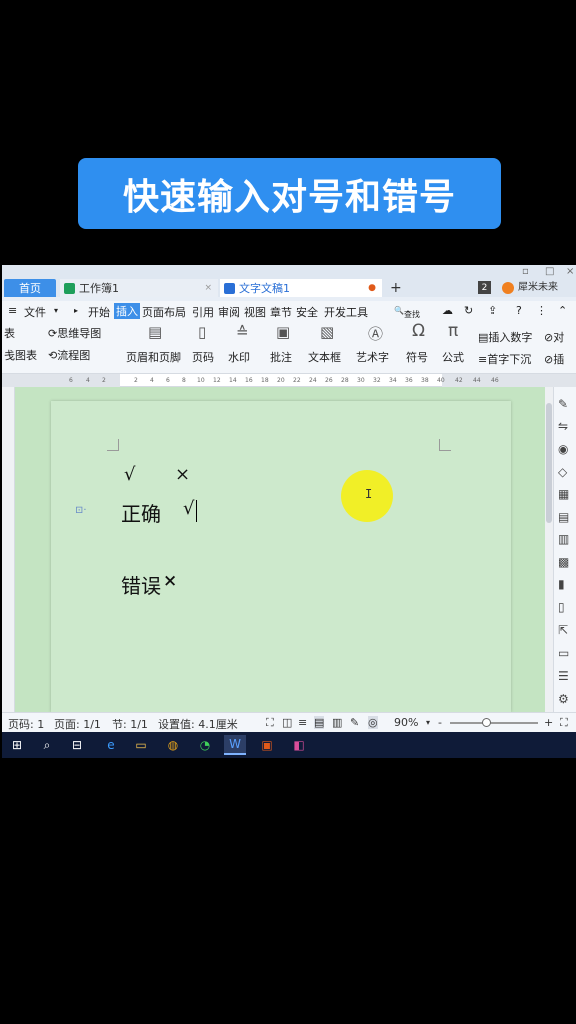 Image resolution: width=576 pixels, height=1024 pixels. I want to click on check-symbol: √, so click(129, 474).